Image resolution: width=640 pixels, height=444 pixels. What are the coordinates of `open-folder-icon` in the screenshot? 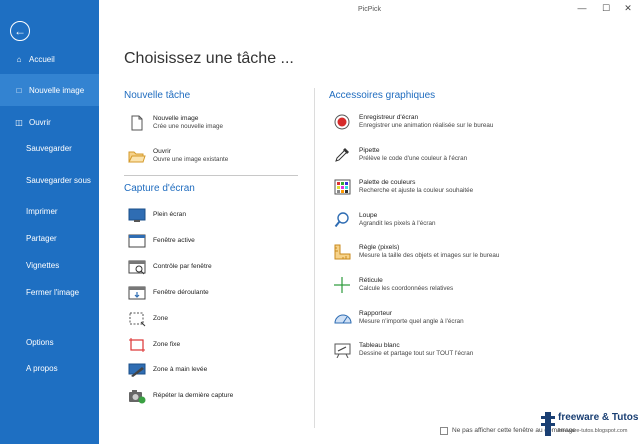 It's located at (137, 157).